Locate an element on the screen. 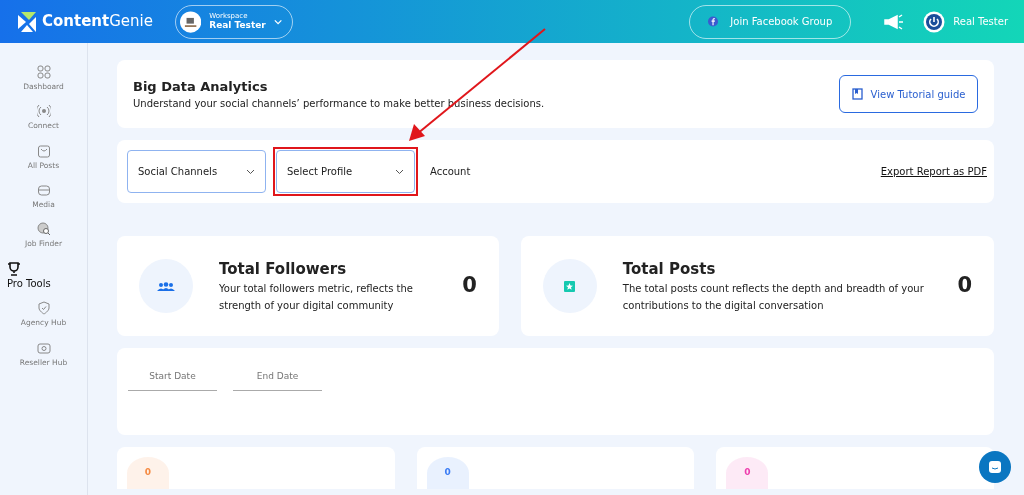 The width and height of the screenshot is (1024, 495). logo-text: ContentGenie is located at coordinates (97, 22).